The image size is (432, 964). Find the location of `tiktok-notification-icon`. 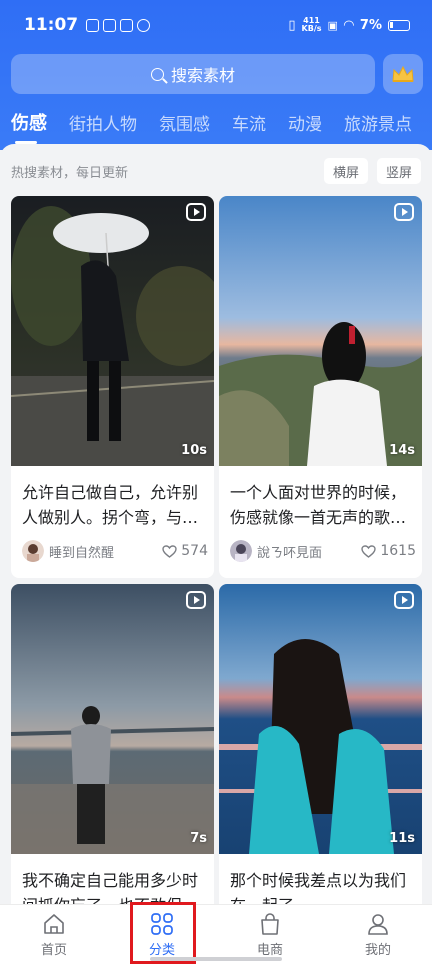

tiktok-notification-icon is located at coordinates (93, 25).